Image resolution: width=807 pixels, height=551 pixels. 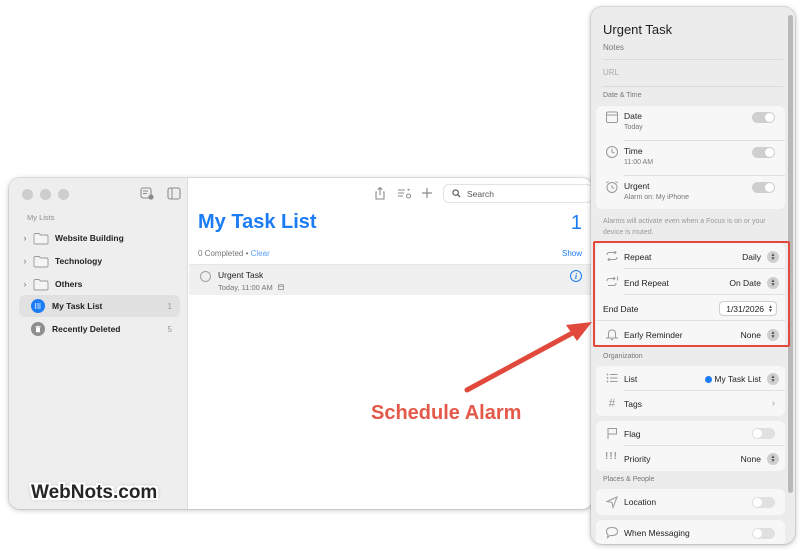 I want to click on date-toggle, so click(x=763, y=117).